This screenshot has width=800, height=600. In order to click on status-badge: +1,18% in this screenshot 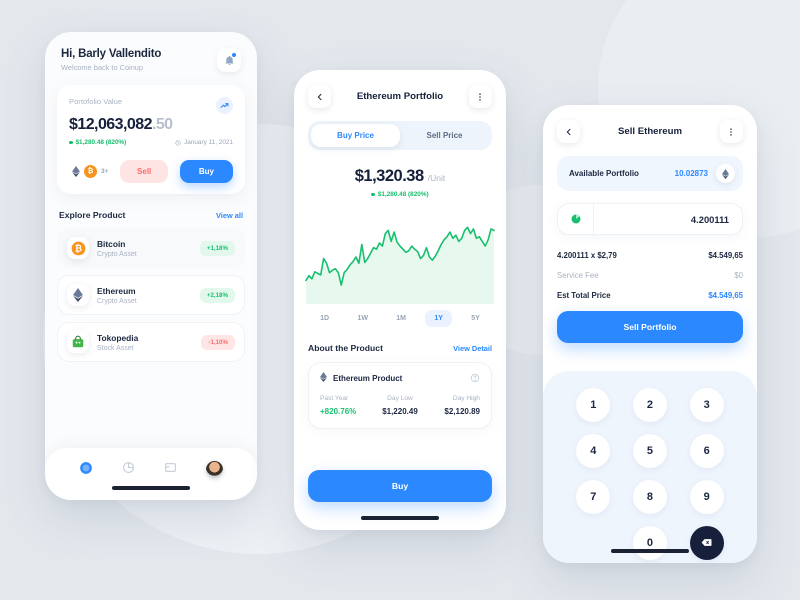, I will do `click(217, 248)`.